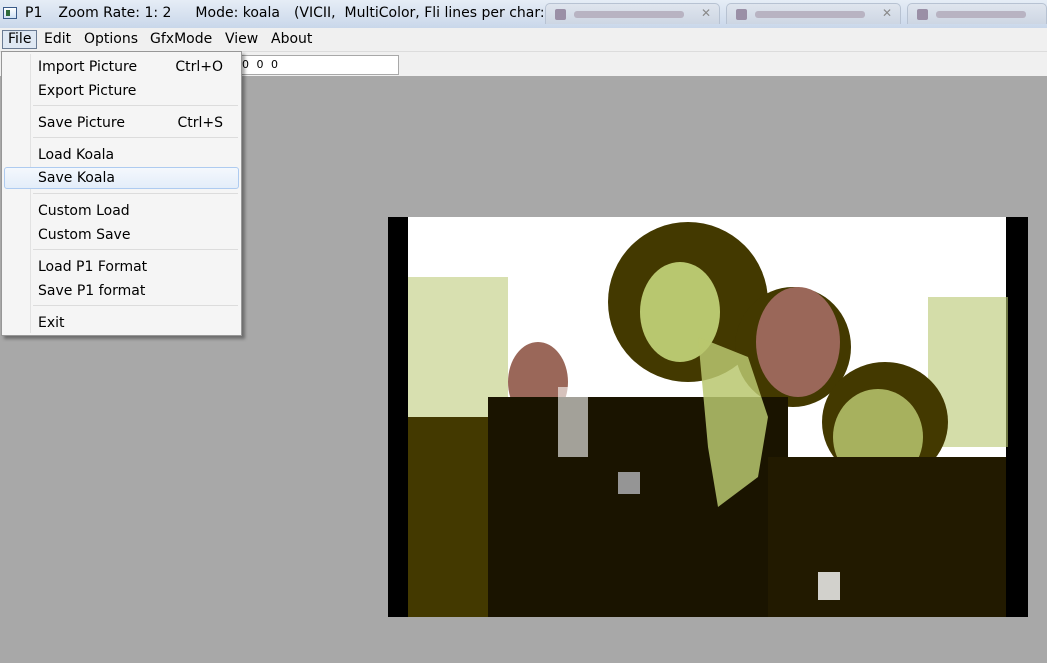 This screenshot has width=1047, height=663. Describe the element at coordinates (111, 39) in the screenshot. I see `menu-options: Options` at that location.